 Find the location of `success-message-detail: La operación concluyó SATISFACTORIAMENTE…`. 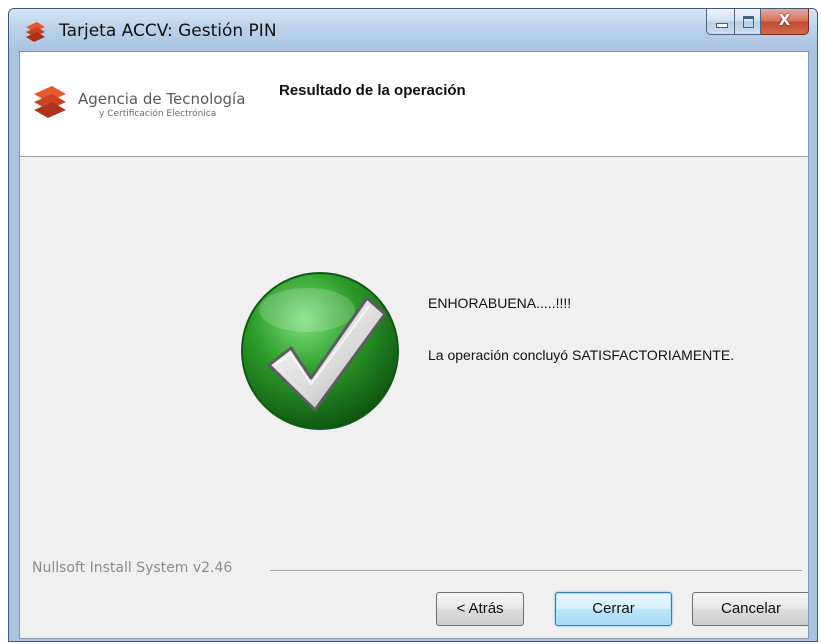

success-message-detail: La operación concluyó SATISFACTORIAMENTE… is located at coordinates (581, 355).